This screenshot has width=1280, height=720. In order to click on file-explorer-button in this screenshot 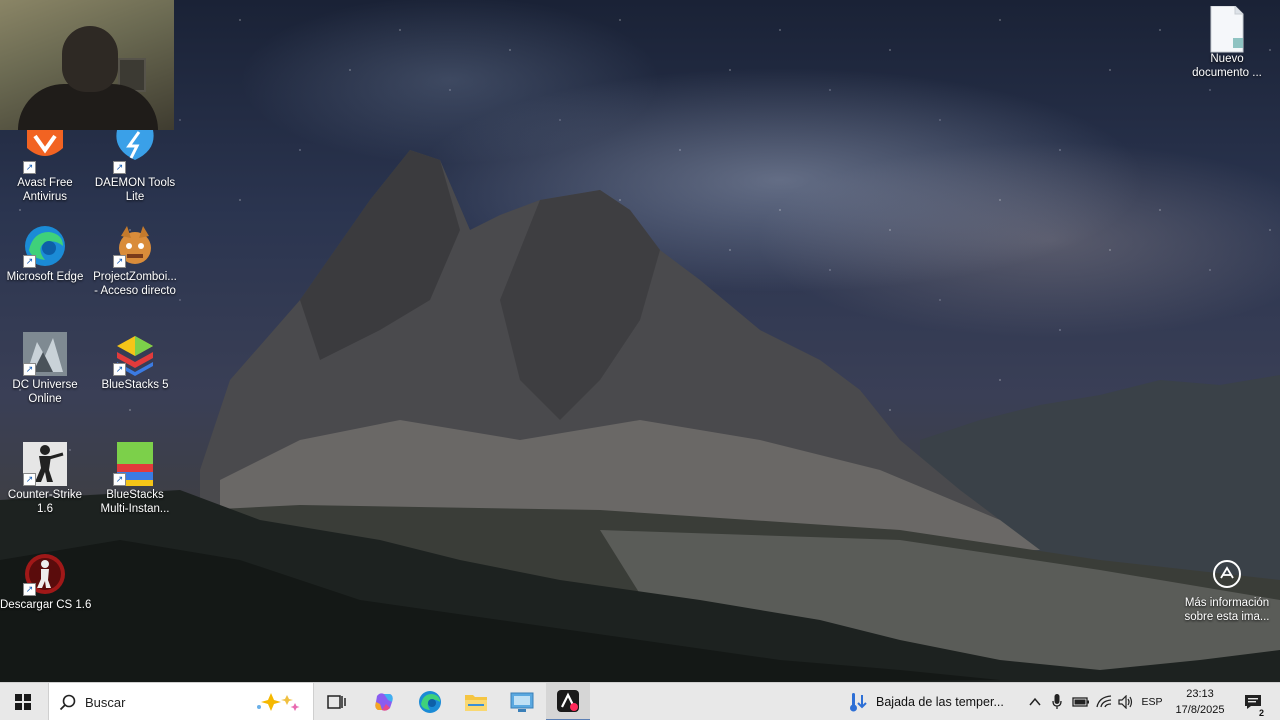, I will do `click(476, 701)`.